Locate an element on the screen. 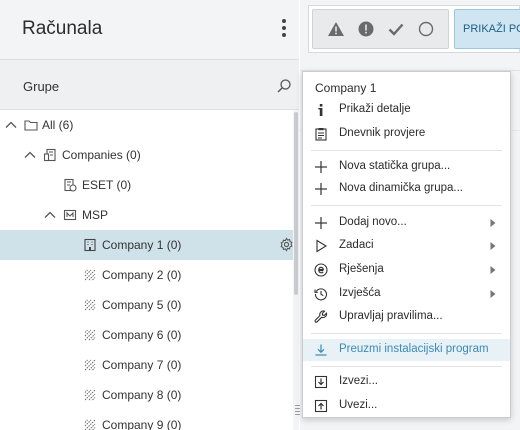  context-menu-title: Company 1 is located at coordinates (346, 88).